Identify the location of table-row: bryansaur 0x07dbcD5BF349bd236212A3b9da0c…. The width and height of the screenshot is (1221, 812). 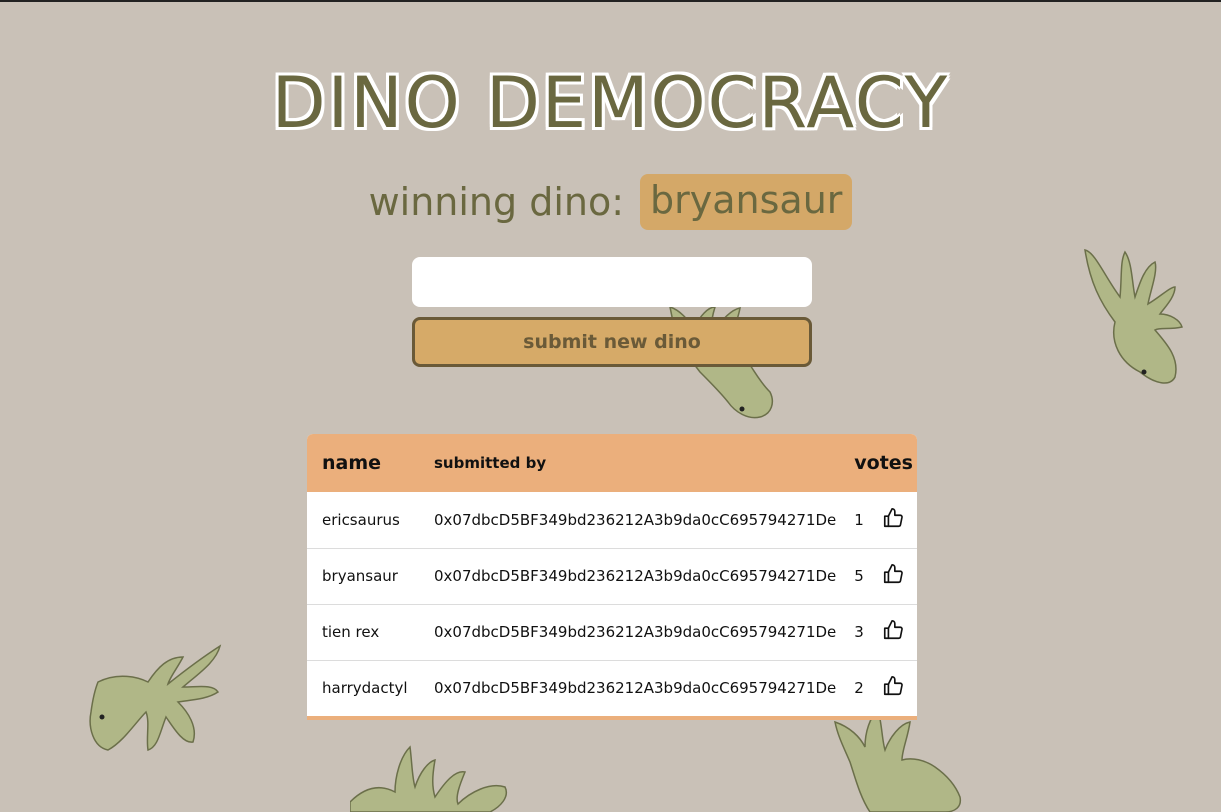
(612, 576).